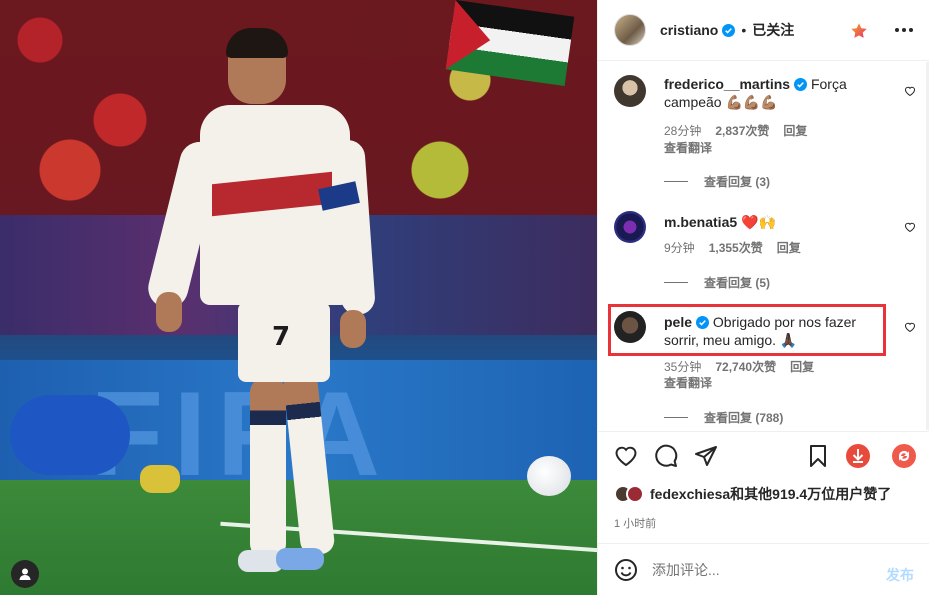 Image resolution: width=929 pixels, height=595 pixels. I want to click on comment-text: ❤️🙌, so click(758, 222).